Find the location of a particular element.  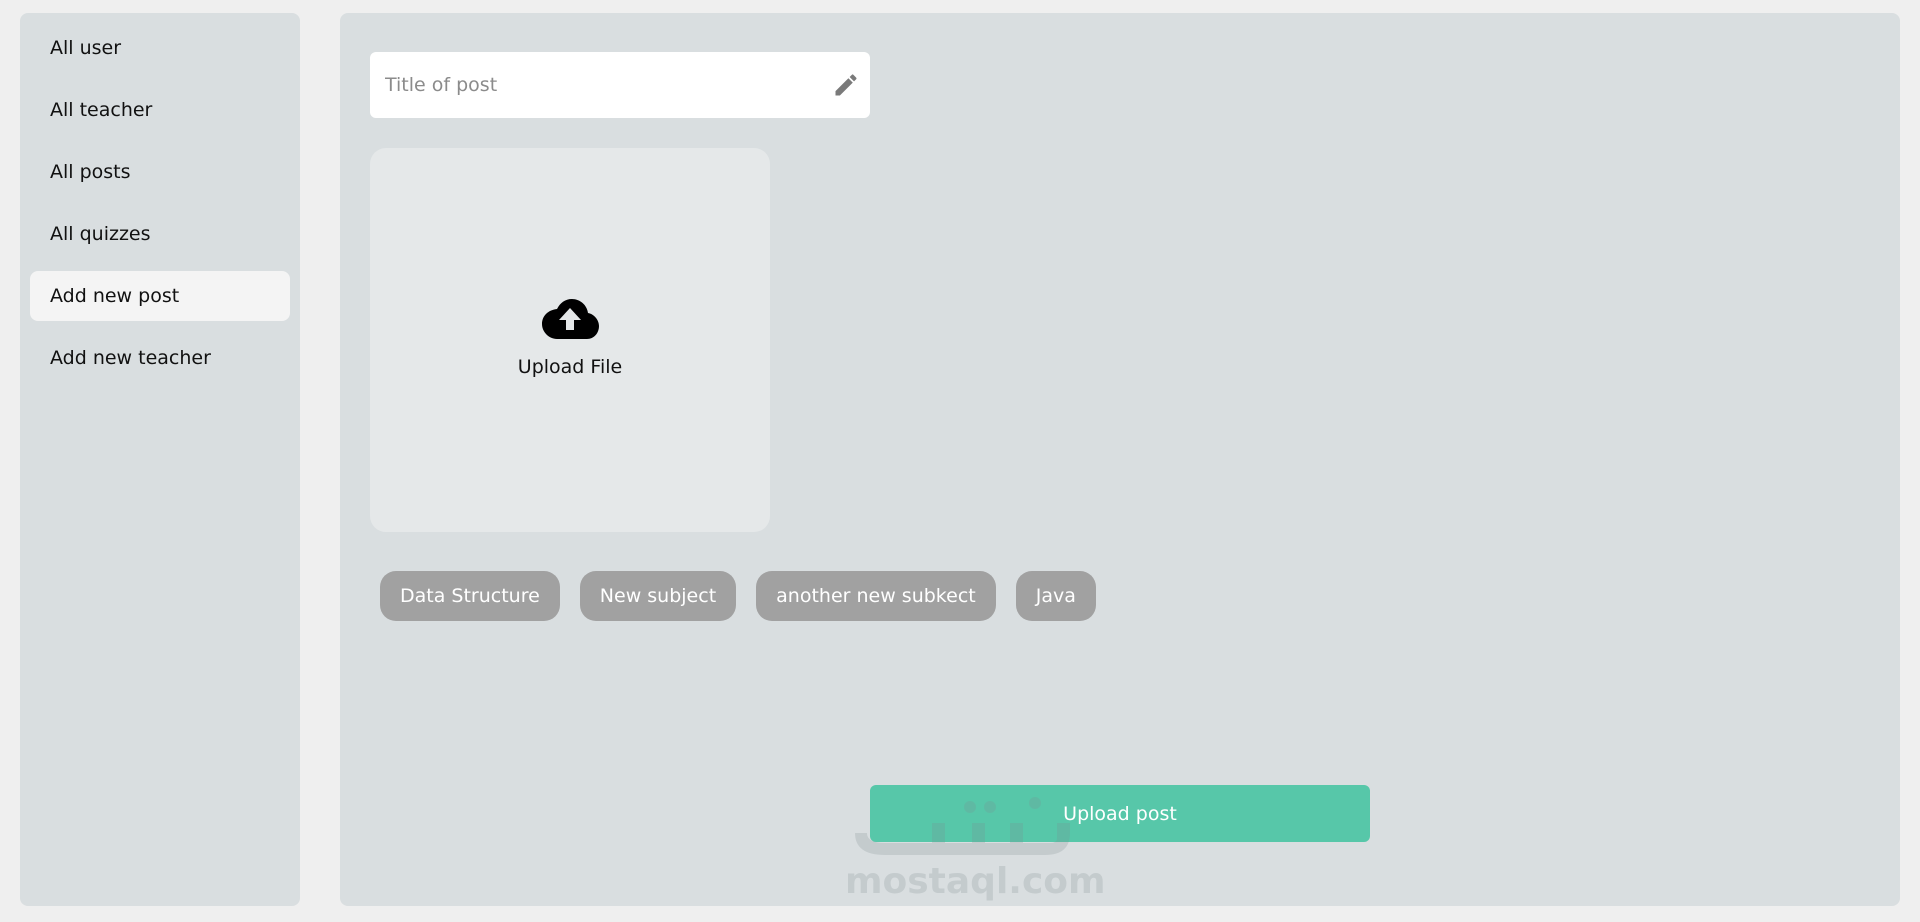

title-input is located at coordinates (590, 85).